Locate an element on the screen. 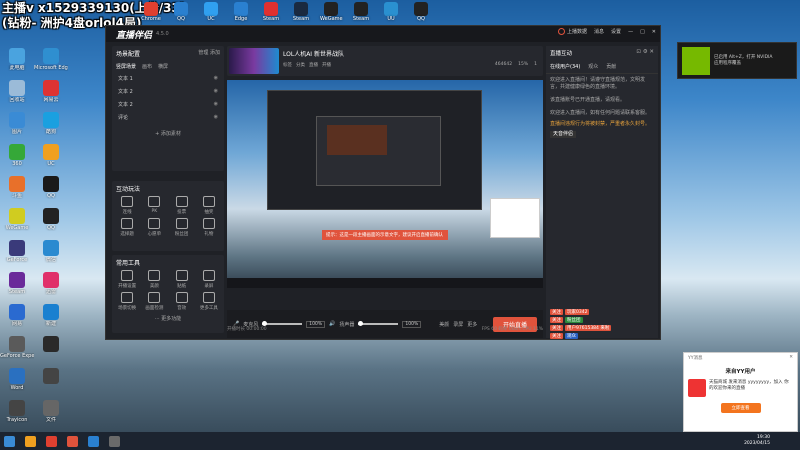 Image resolution: width=800 pixels, height=450 pixels. desktop-icon: 360 is located at coordinates (17, 162).